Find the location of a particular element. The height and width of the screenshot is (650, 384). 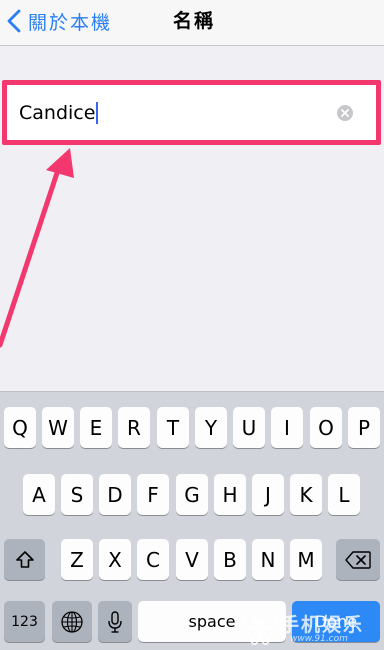

clear-text-button is located at coordinates (345, 112).